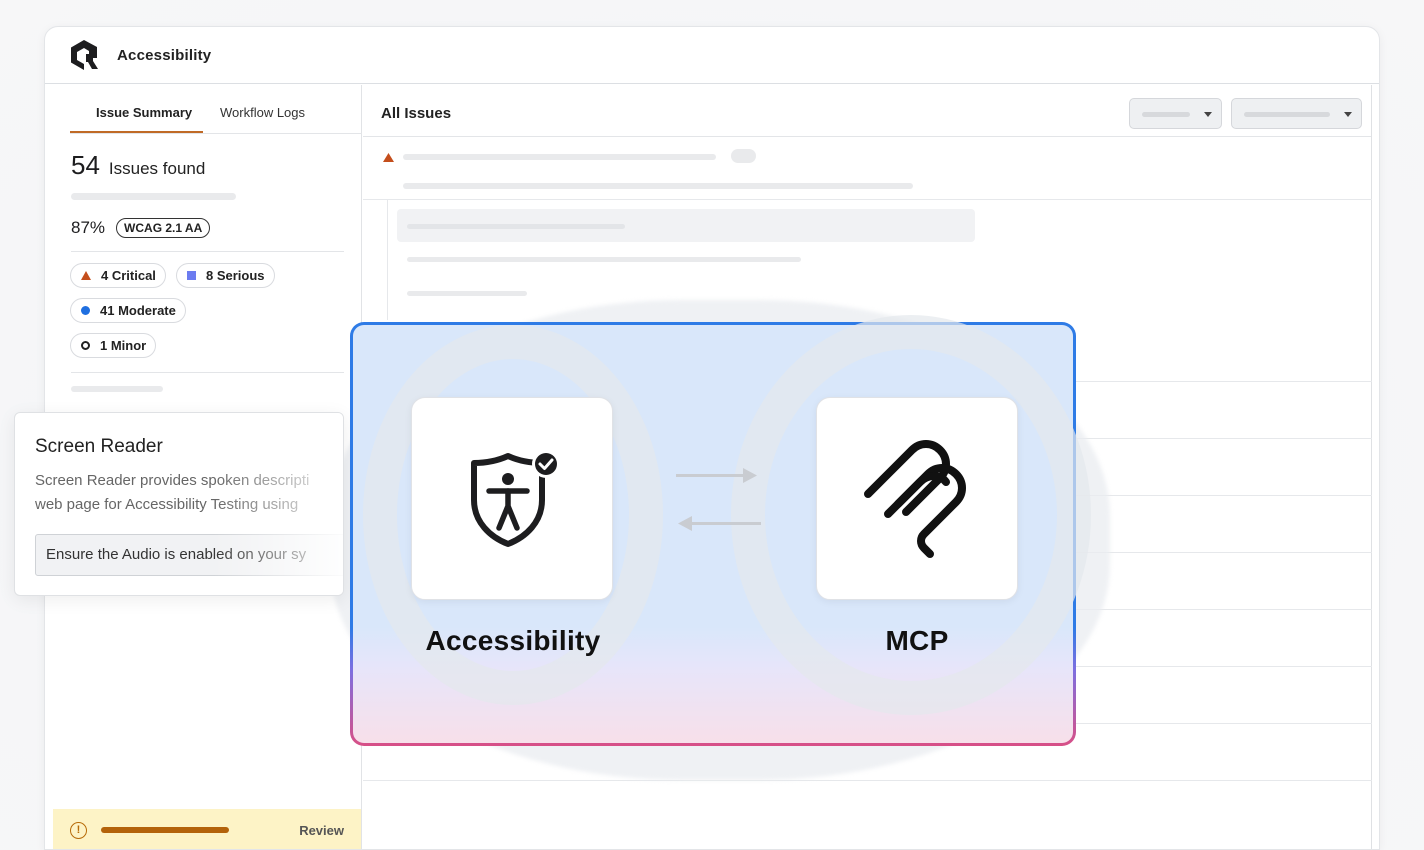 The image size is (1424, 850). Describe the element at coordinates (85, 345) in the screenshot. I see `ring-icon` at that location.